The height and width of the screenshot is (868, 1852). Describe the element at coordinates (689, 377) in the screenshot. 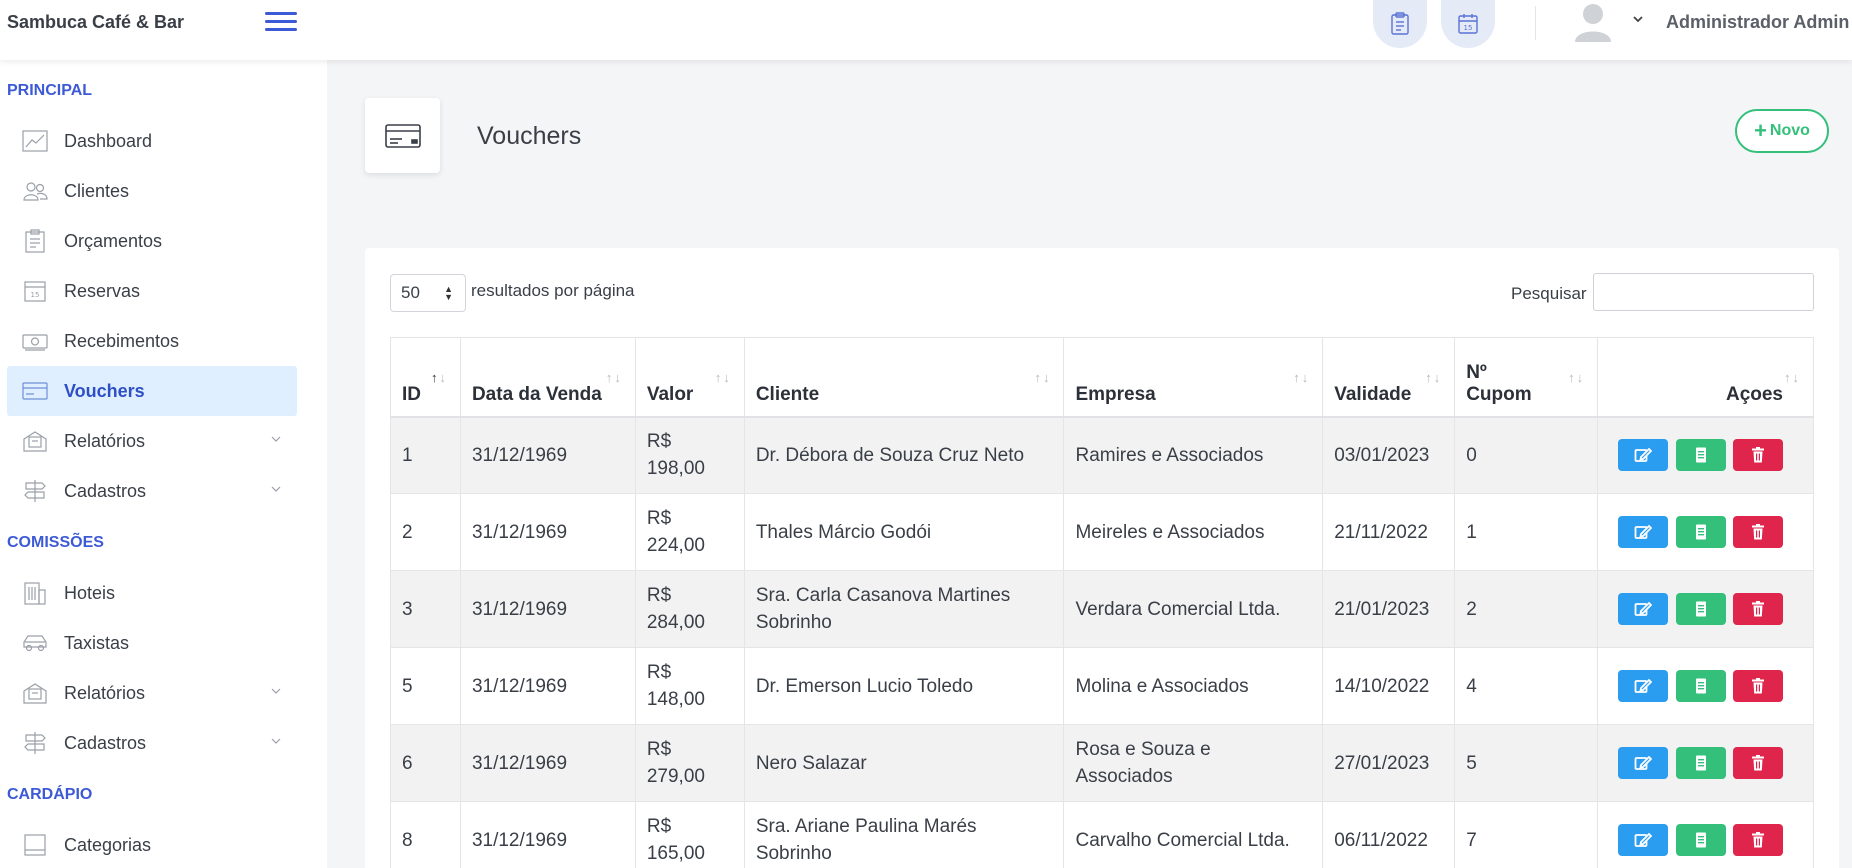

I see `column-header-valor: Valor ↑↓` at that location.